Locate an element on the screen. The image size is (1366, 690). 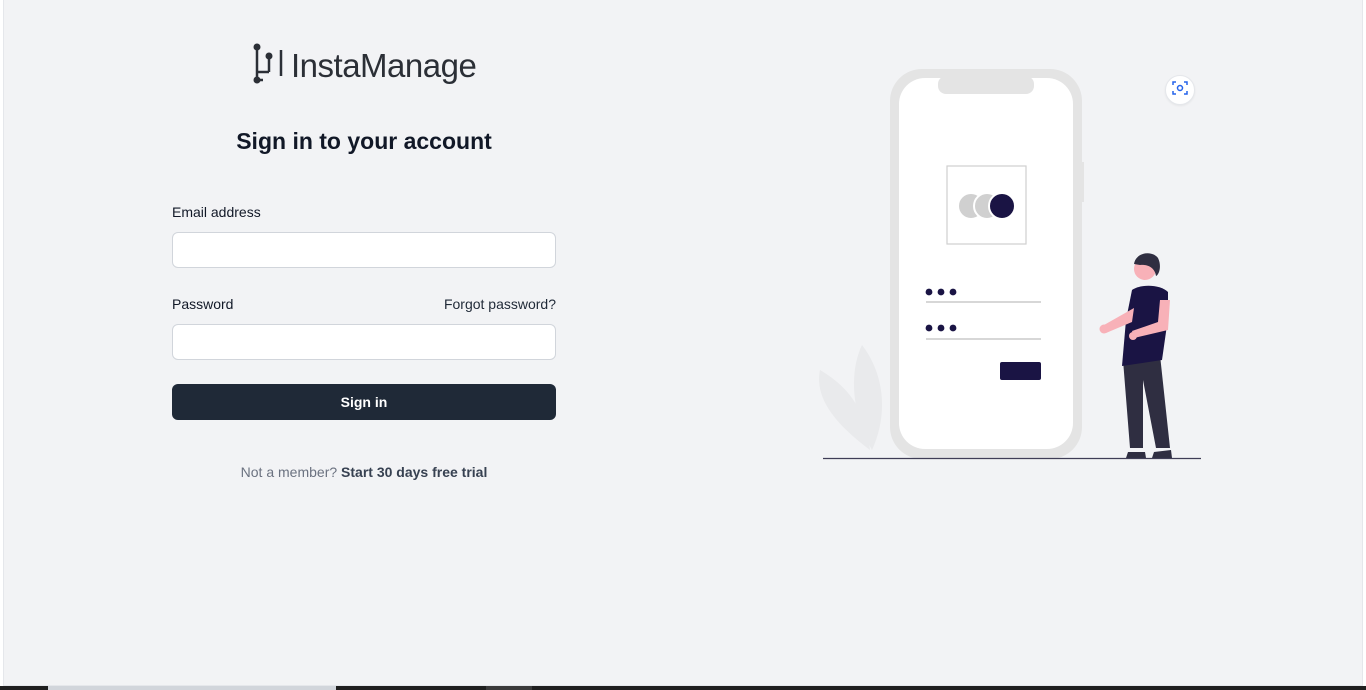
person-figure is located at coordinates (1135, 355).